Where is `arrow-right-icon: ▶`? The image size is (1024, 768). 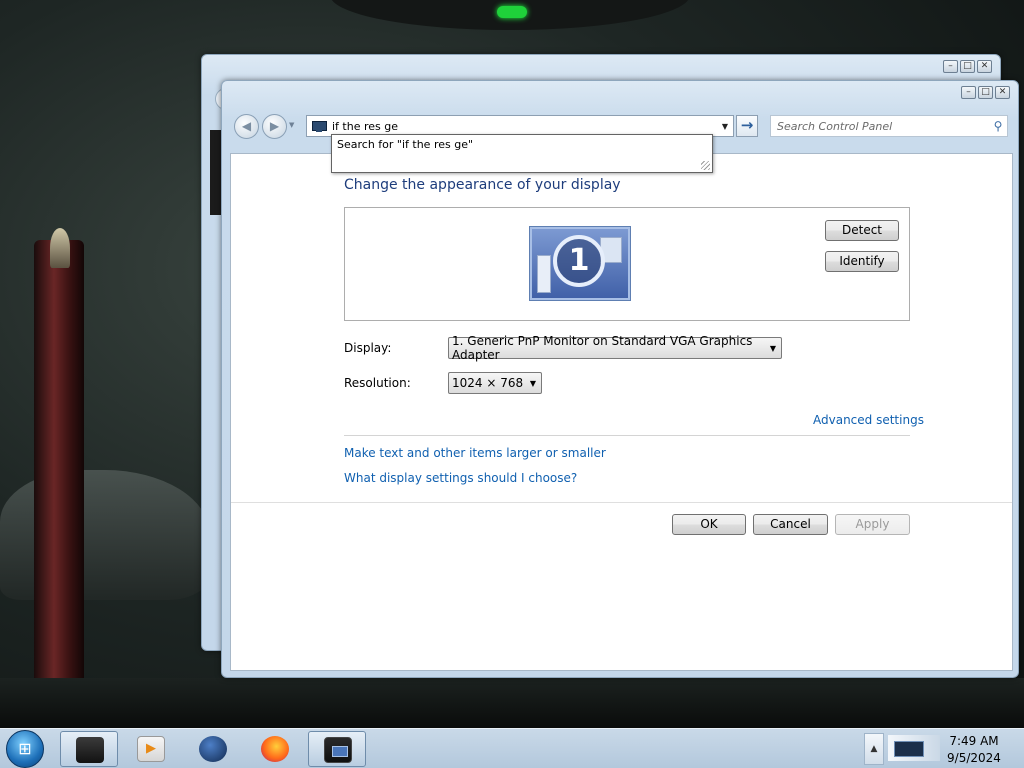
arrow-right-icon: ▶ is located at coordinates (274, 126).